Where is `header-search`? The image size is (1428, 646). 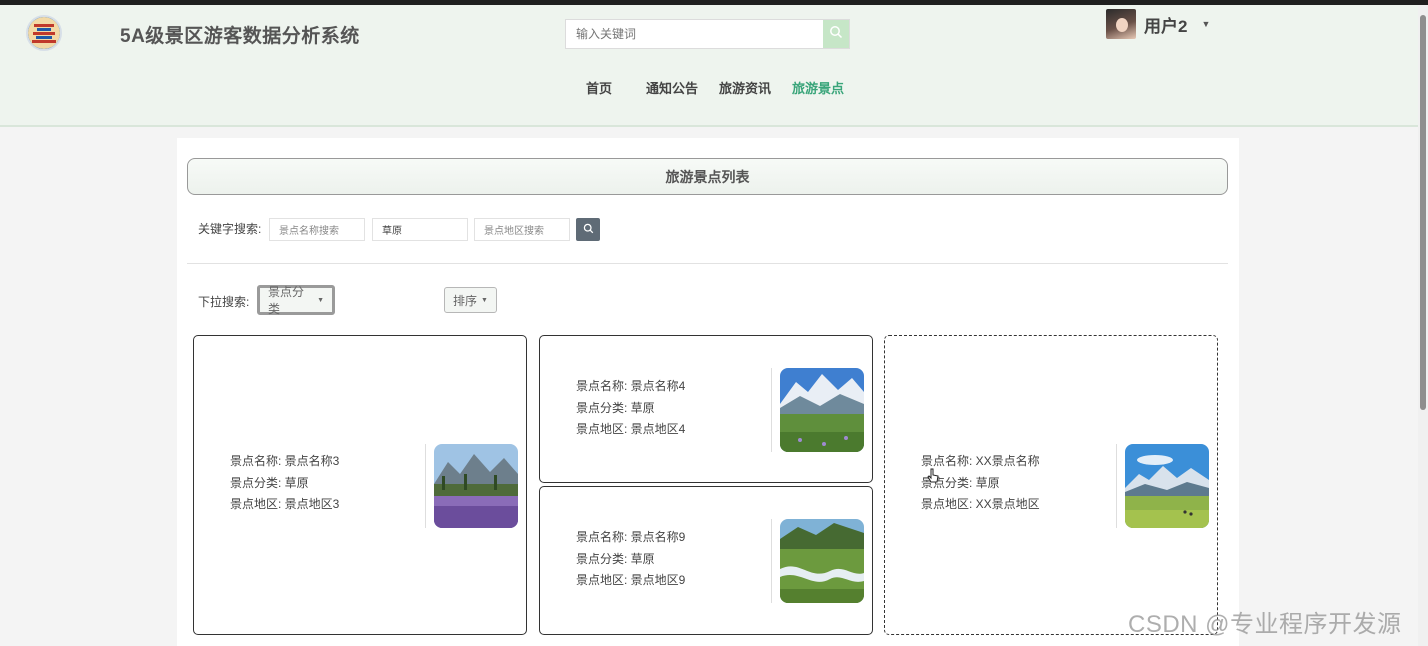
header-search is located at coordinates (707, 34).